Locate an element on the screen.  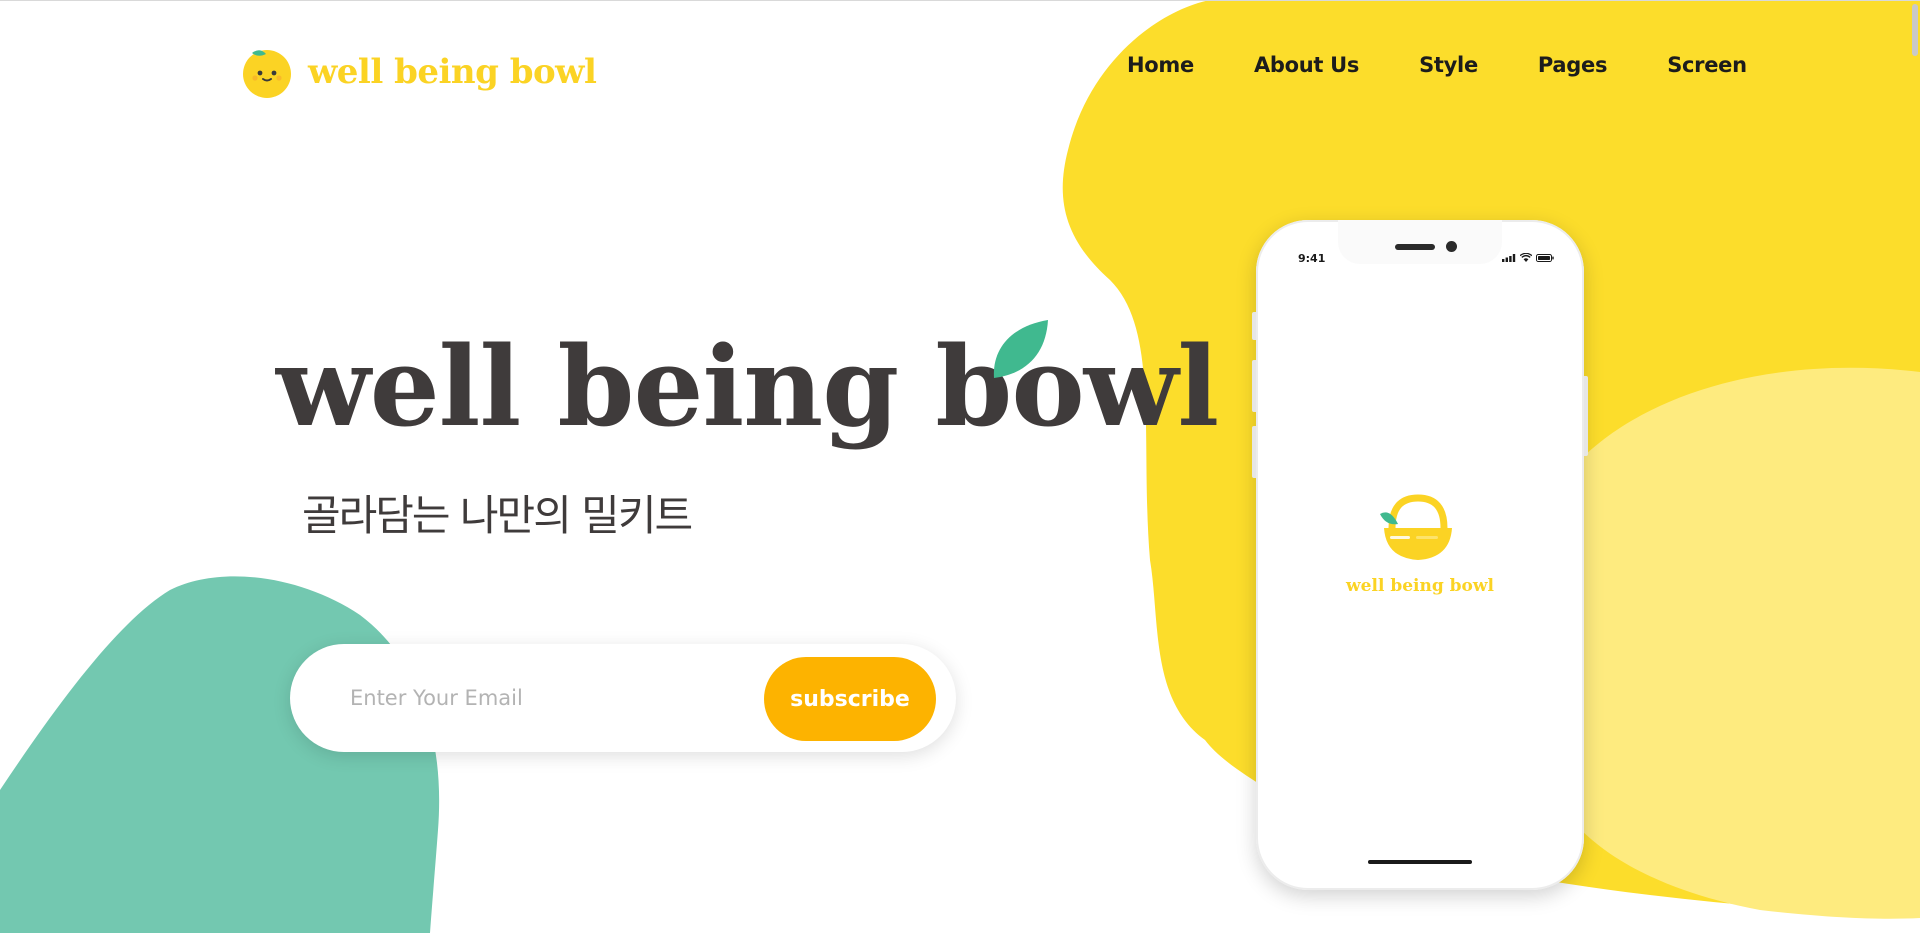
light-yellow-blob is located at coordinates (1728, 643).